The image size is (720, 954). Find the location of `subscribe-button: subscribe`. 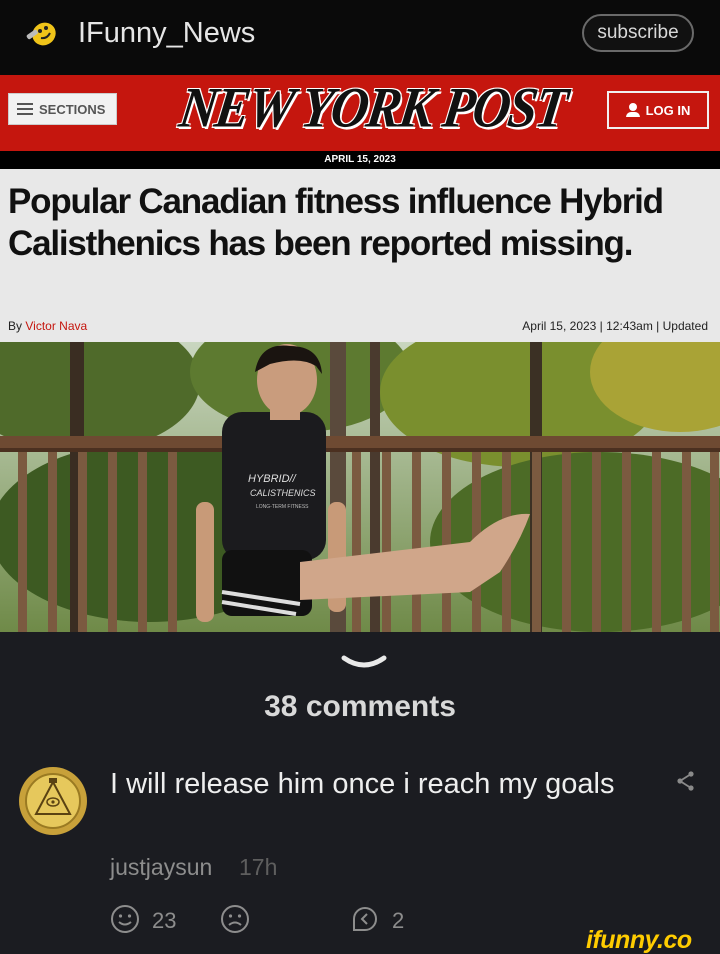

subscribe-button: subscribe is located at coordinates (638, 33).